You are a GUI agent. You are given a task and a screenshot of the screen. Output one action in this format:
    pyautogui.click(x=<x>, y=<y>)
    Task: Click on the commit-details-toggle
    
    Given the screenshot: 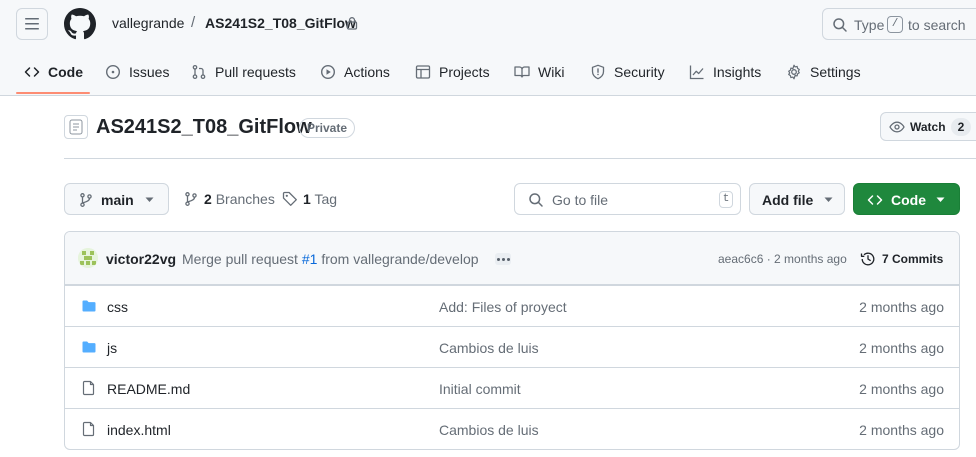 What is the action you would take?
    pyautogui.click(x=503, y=259)
    